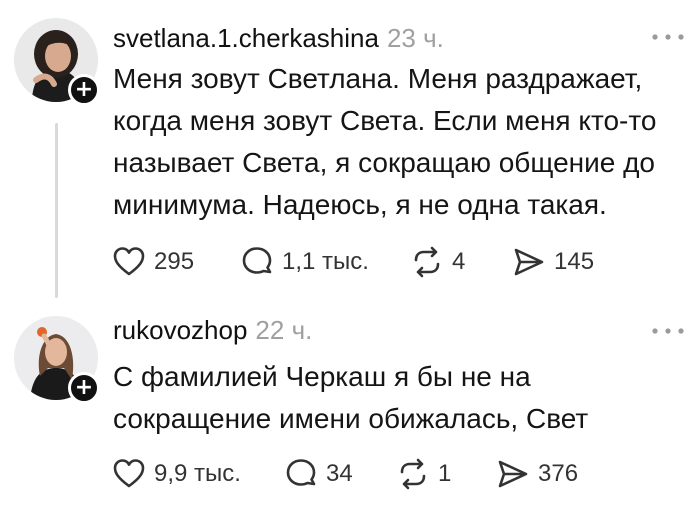 Image resolution: width=700 pixels, height=513 pixels. I want to click on like-button: 295, so click(153, 262).